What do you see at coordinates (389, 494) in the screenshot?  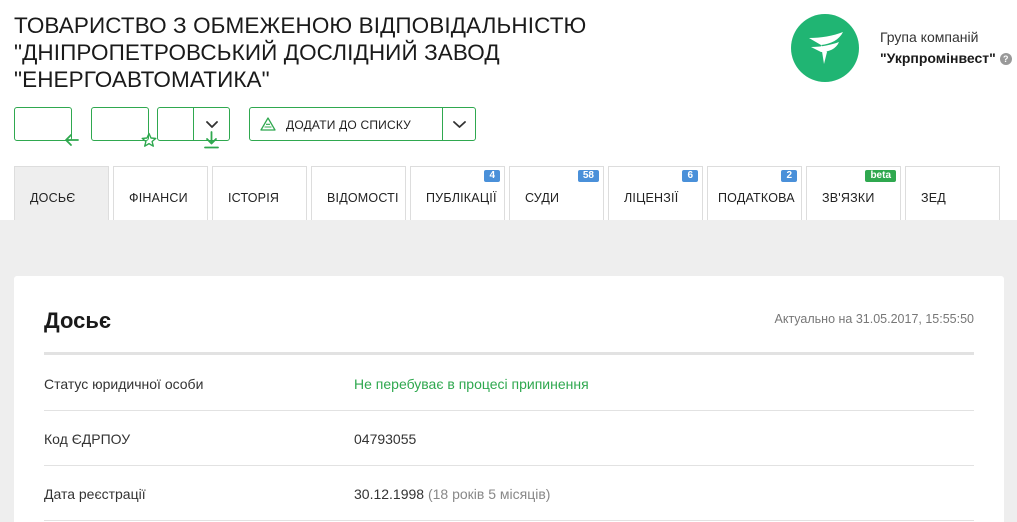 I see `registration-date: 30.12.1998` at bounding box center [389, 494].